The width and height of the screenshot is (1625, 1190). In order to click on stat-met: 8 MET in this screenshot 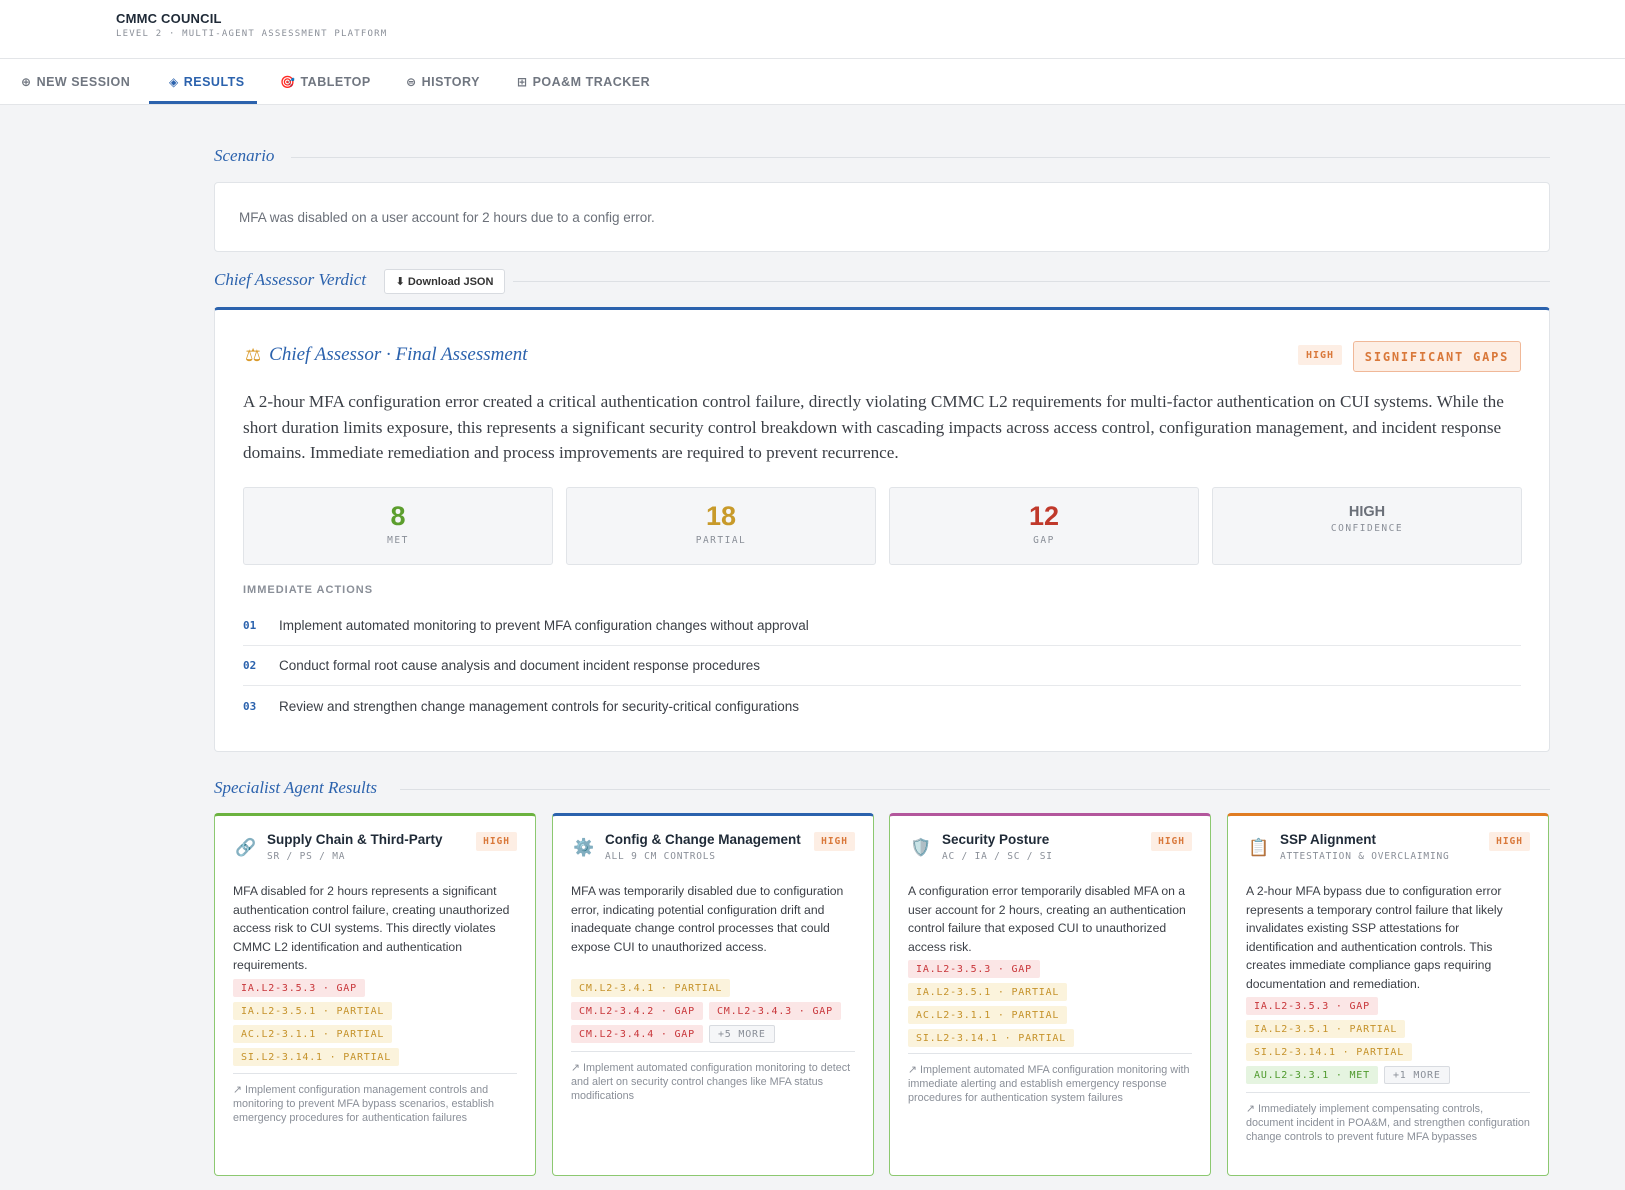, I will do `click(398, 526)`.